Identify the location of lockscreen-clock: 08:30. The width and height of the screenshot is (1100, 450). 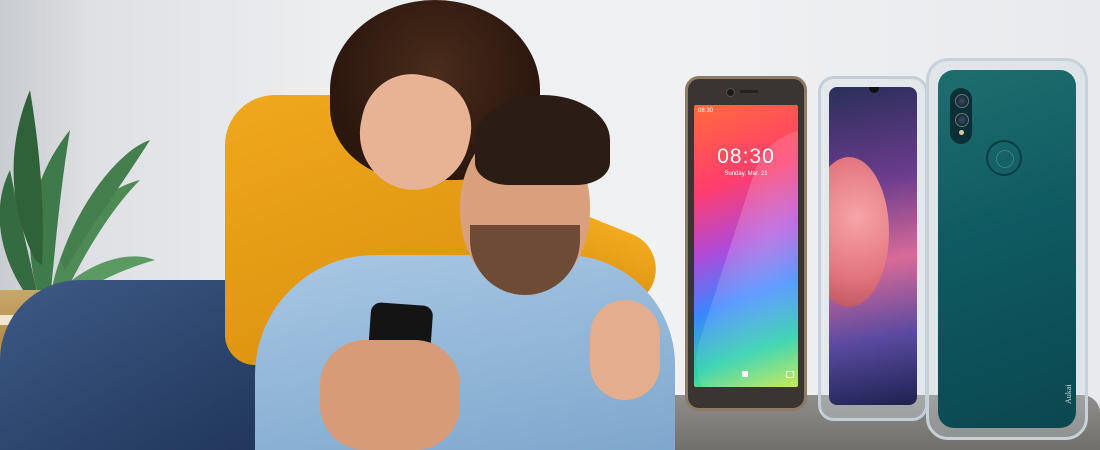
(746, 156).